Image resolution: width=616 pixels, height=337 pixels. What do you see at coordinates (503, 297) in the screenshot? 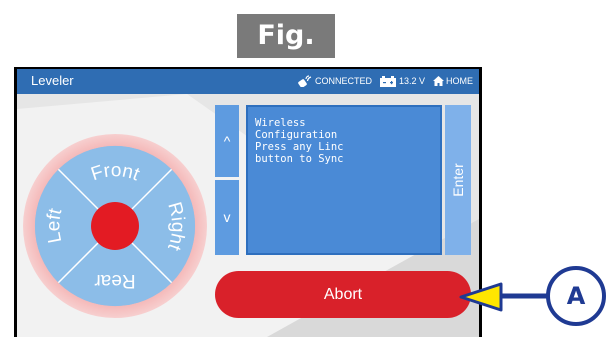
I see `callout-arrow` at bounding box center [503, 297].